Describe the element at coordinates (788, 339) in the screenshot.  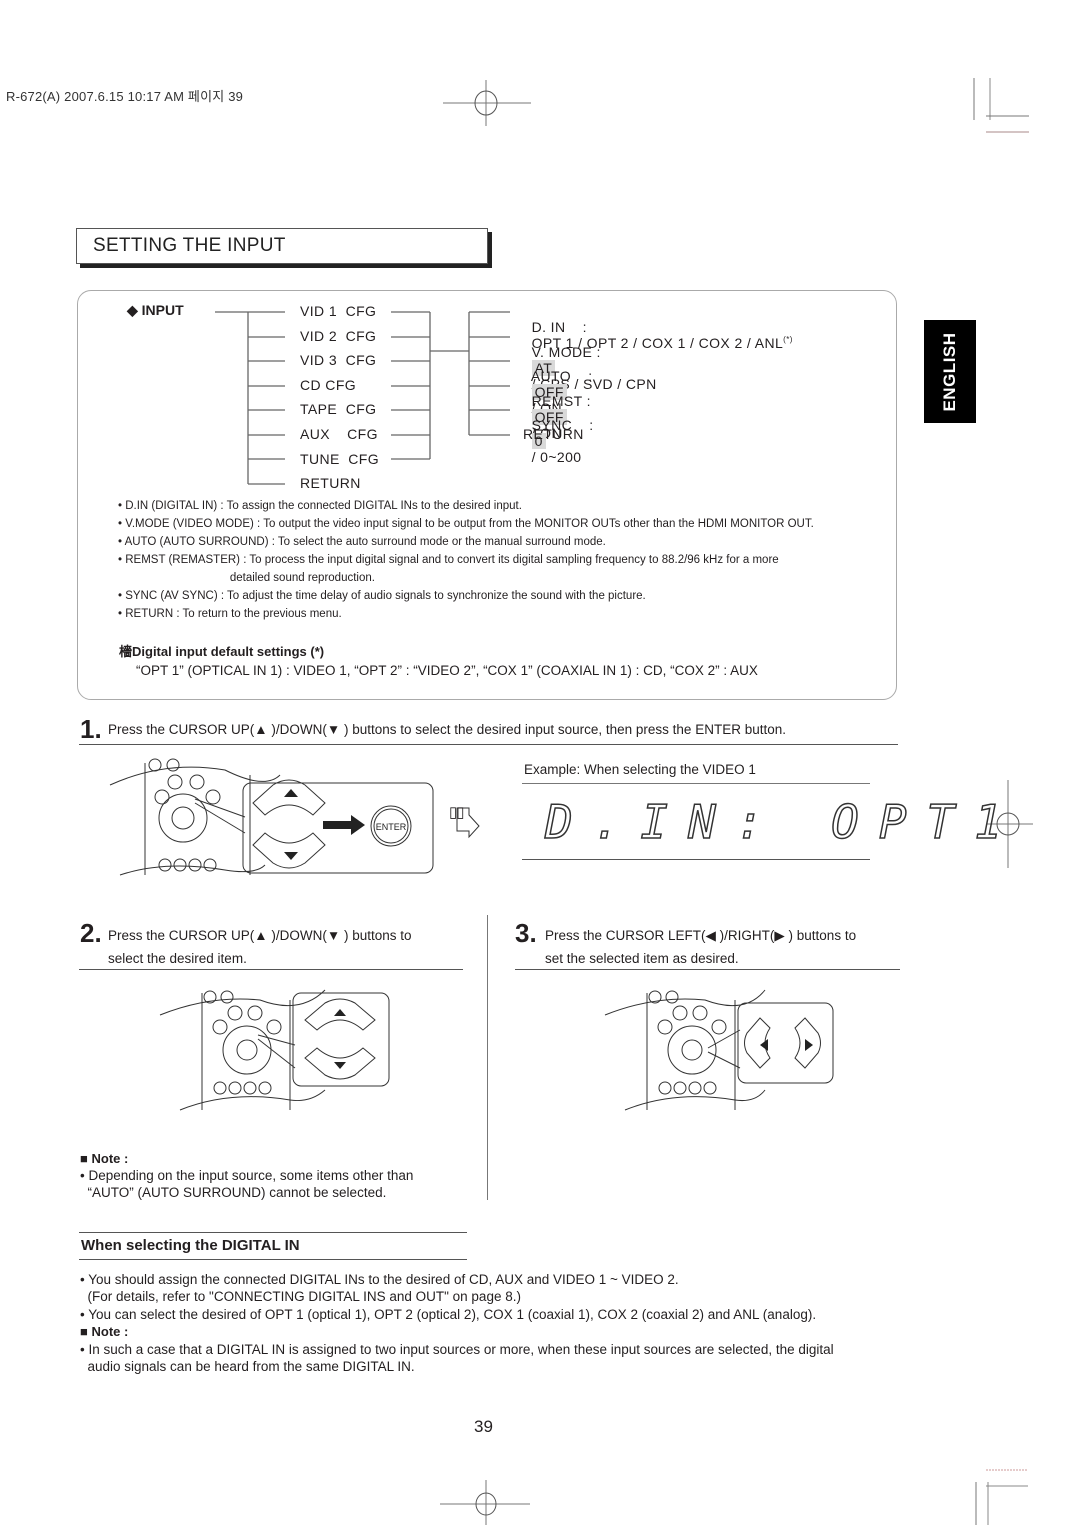
I see `cfg-footnote-mark: (*)` at that location.